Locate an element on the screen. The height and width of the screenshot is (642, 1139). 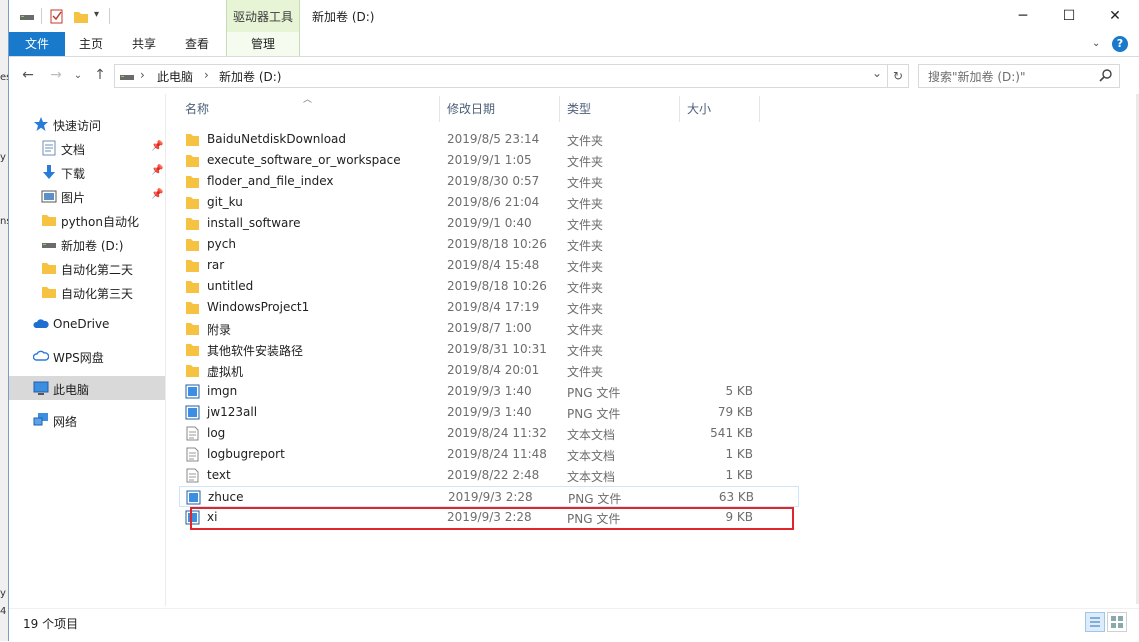
sidebar-item-wps-drive: WPS网盘 is located at coordinates (87, 356).